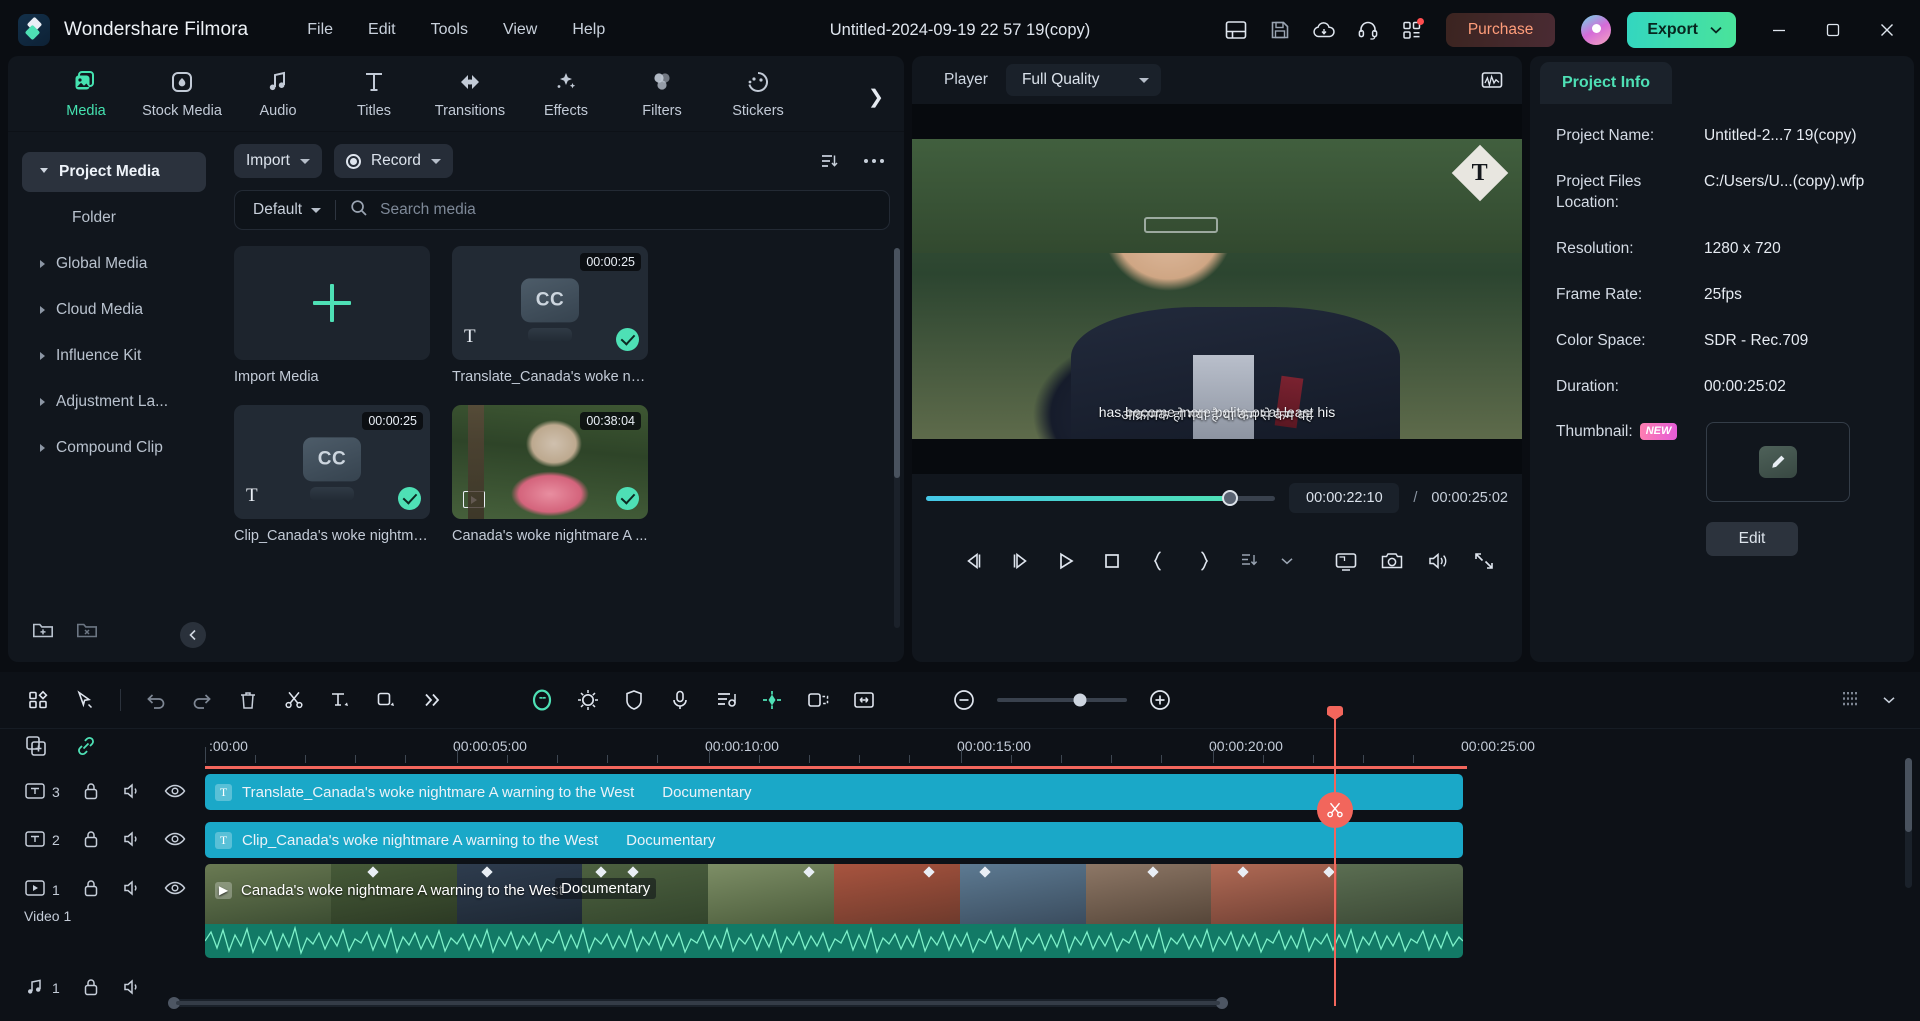  What do you see at coordinates (1335, 810) in the screenshot?
I see `split-button` at bounding box center [1335, 810].